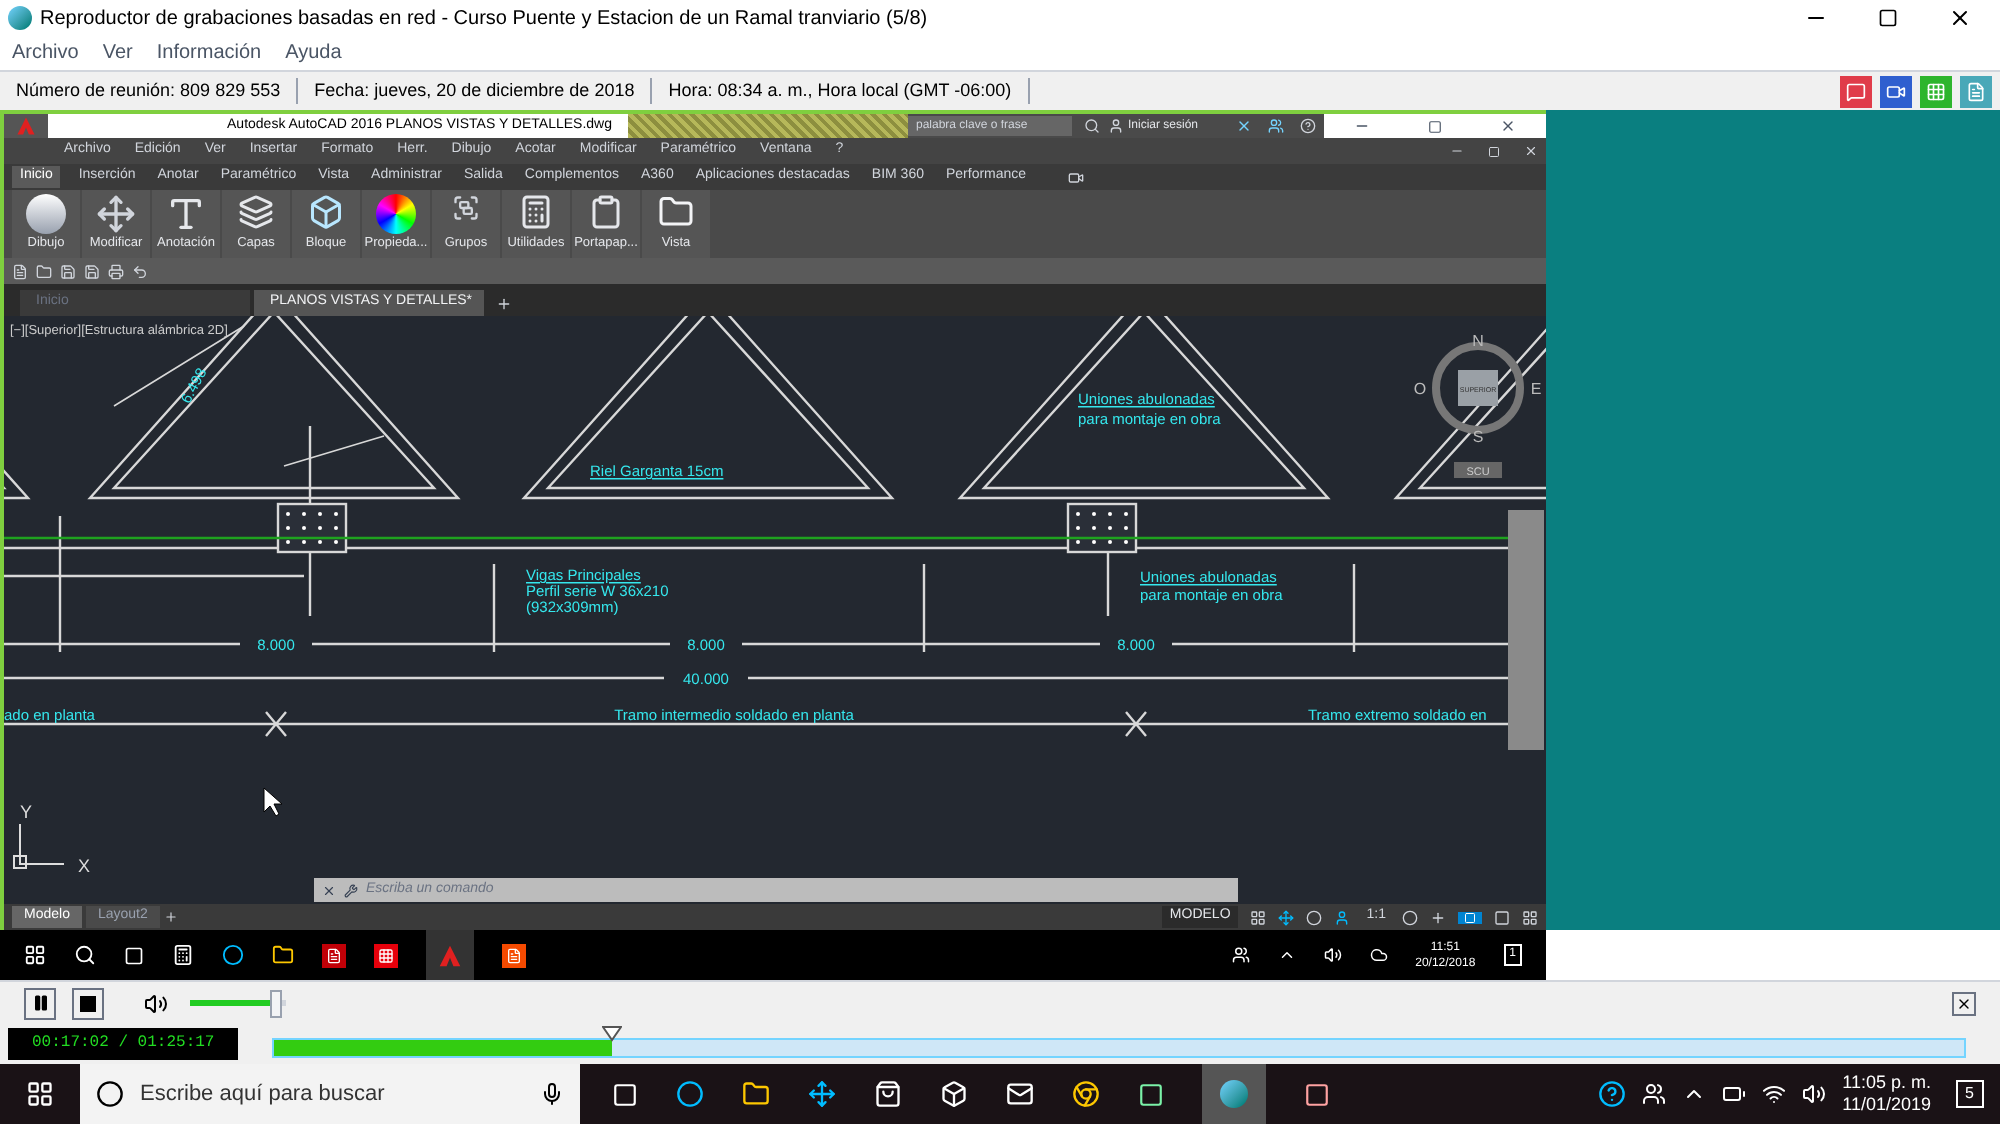  Describe the element at coordinates (396, 214) in the screenshot. I see `color-wheel-icon` at that location.